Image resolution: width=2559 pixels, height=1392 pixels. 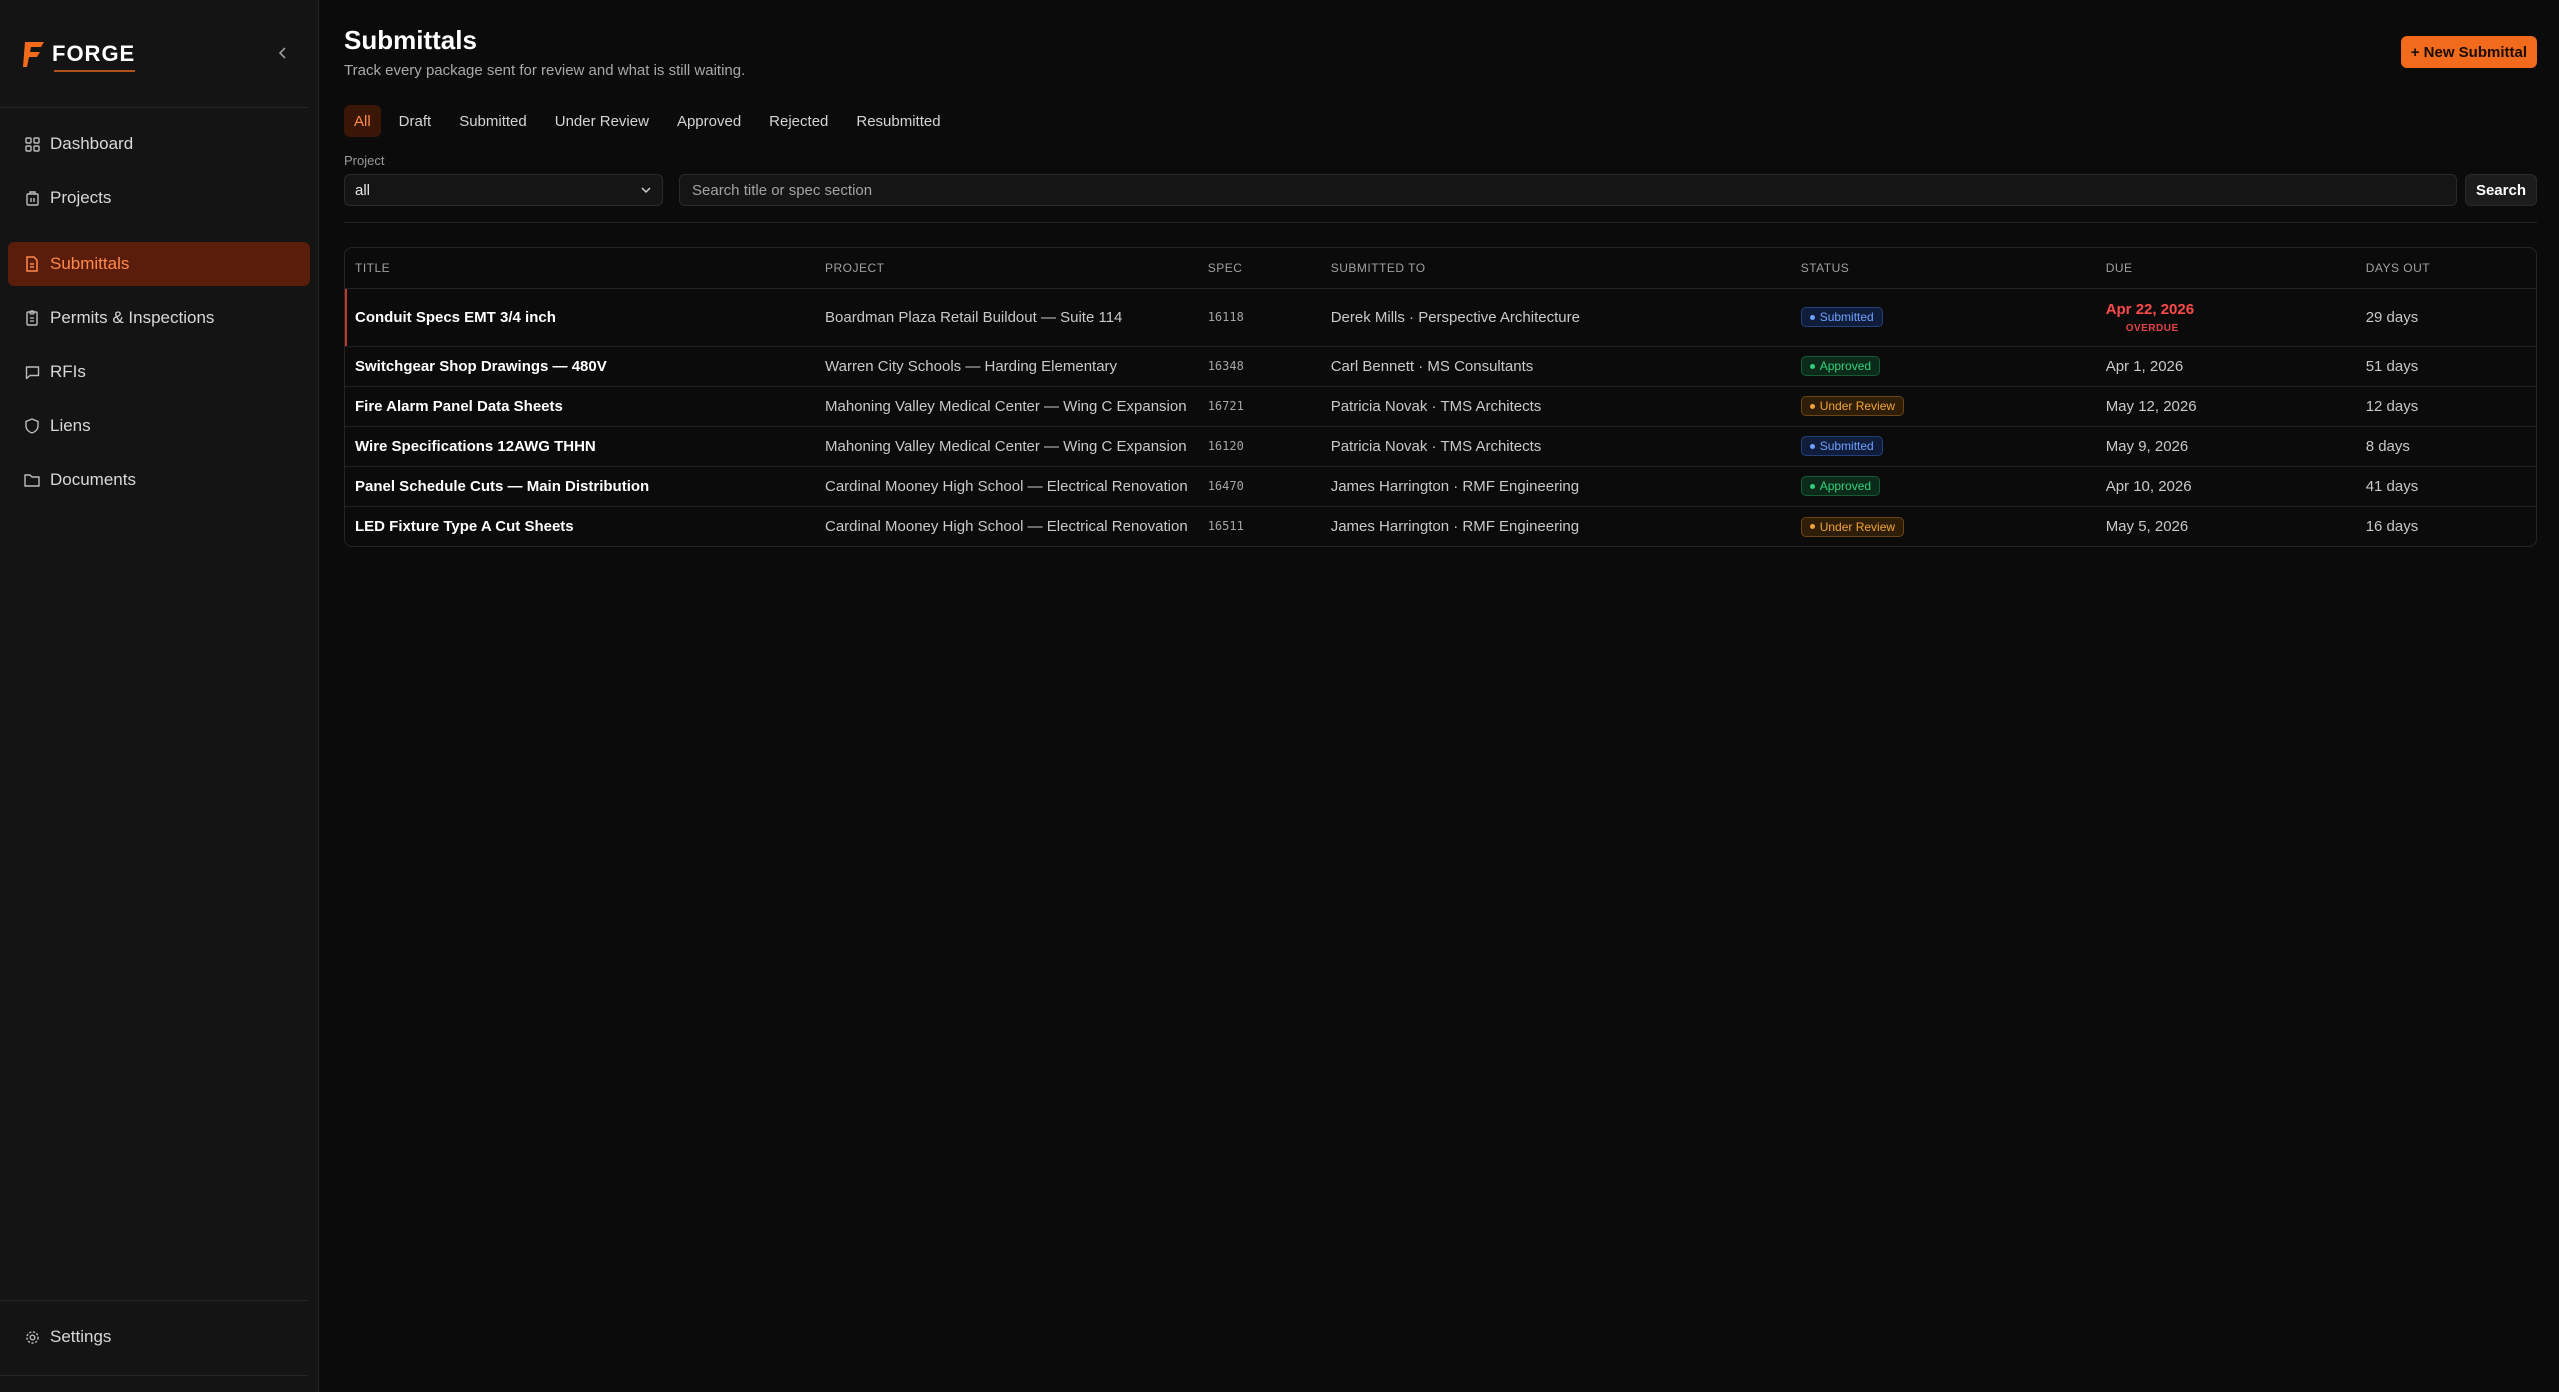 I want to click on sidebar-bottom: Settings, so click(x=159, y=1346).